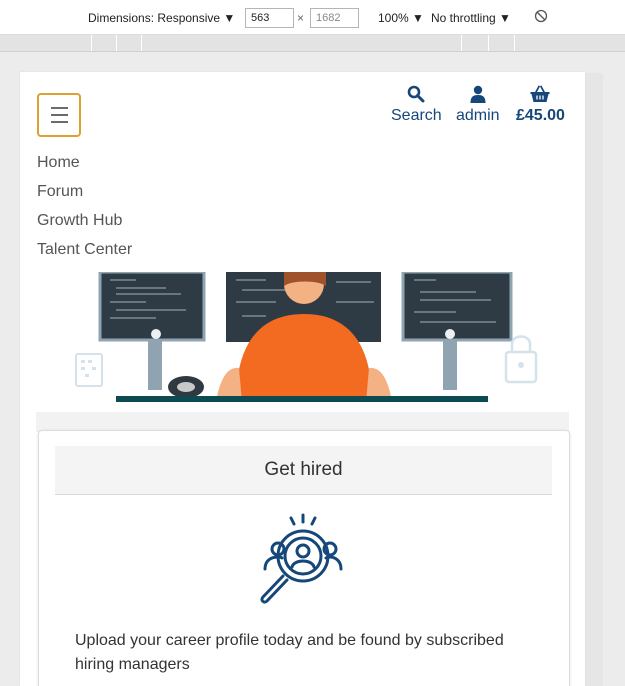 The width and height of the screenshot is (625, 686). Describe the element at coordinates (594, 379) in the screenshot. I see `resize-handle` at that location.